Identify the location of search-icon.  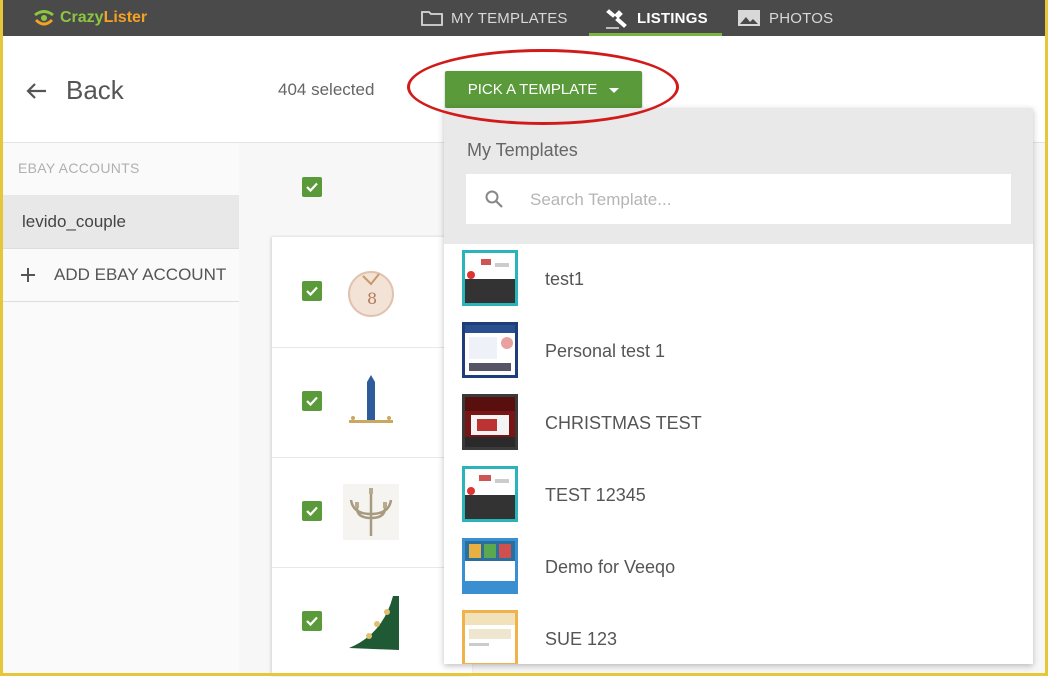
(494, 199).